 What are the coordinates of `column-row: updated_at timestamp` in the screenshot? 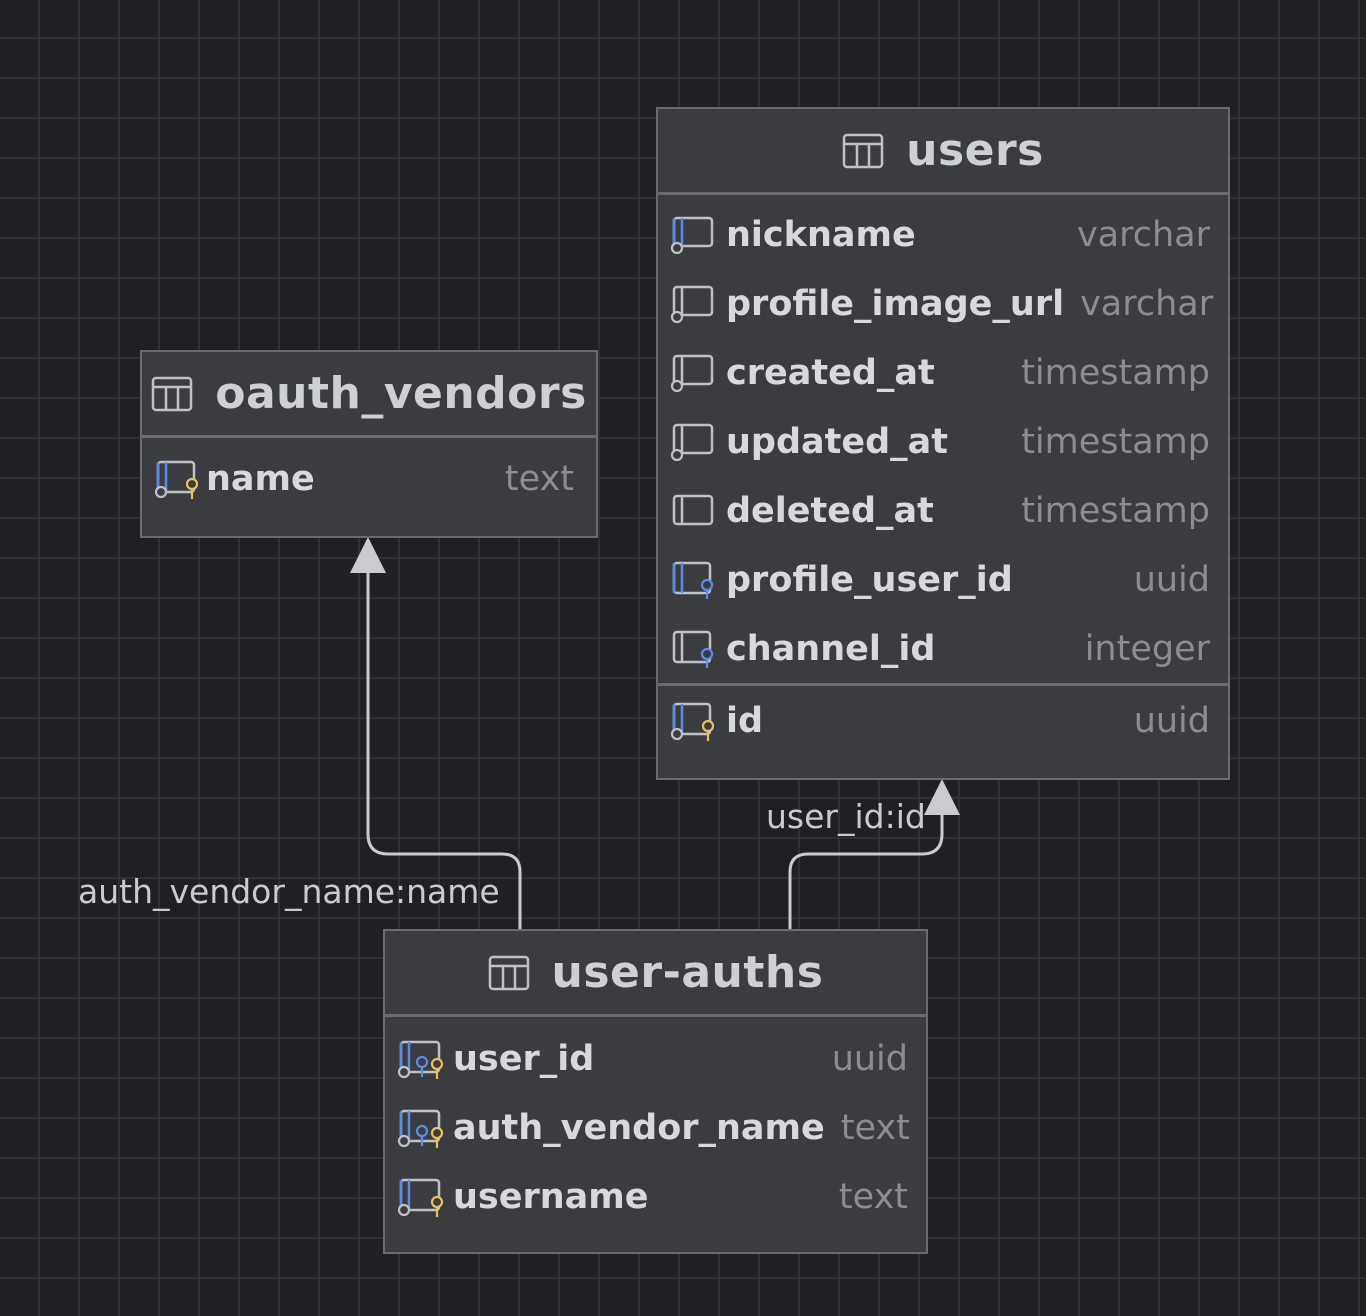 It's located at (943, 441).